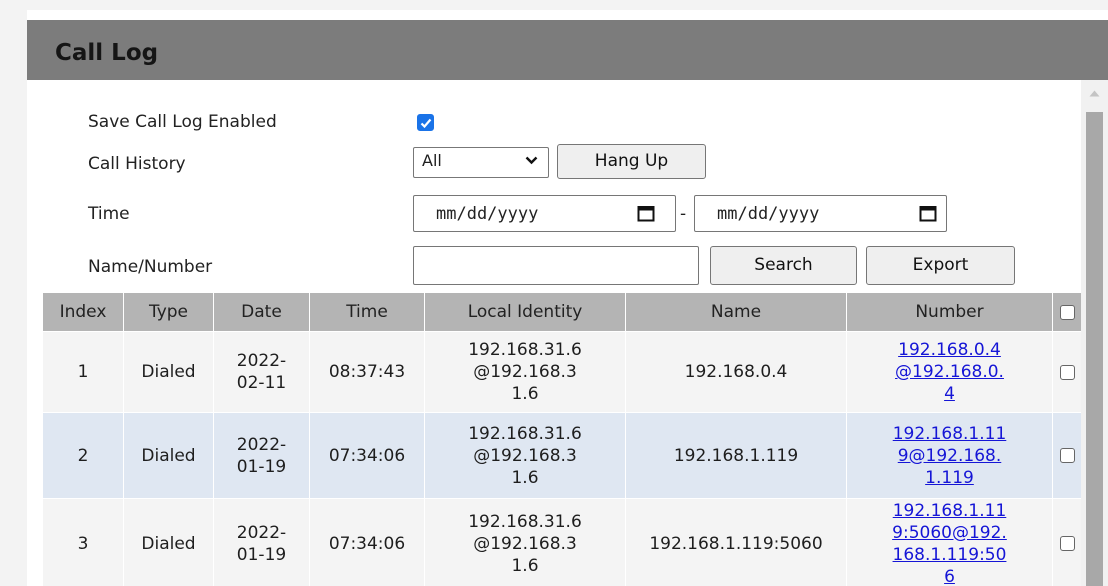 This screenshot has height=586, width=1108. What do you see at coordinates (525, 312) in the screenshot?
I see `column-header-local-identity: Local Identity` at bounding box center [525, 312].